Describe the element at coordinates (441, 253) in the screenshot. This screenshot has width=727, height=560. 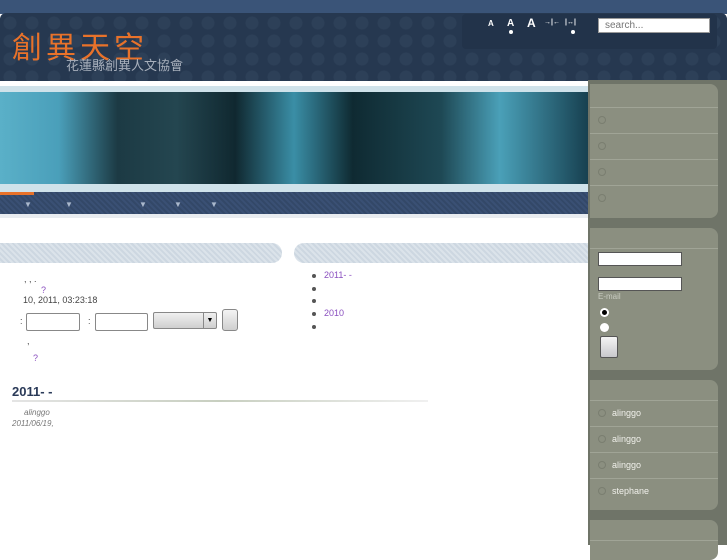
I see `right-module-header` at that location.